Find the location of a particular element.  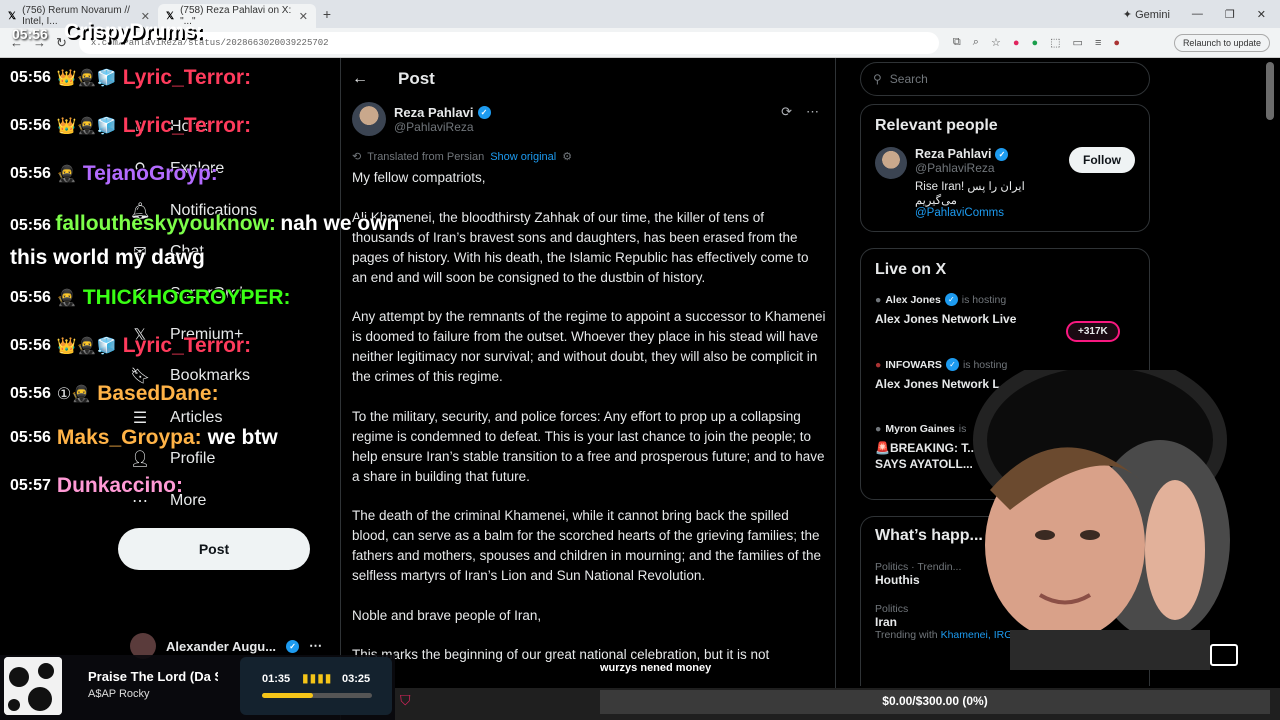

post-header: ← Post is located at coordinates (587, 79).